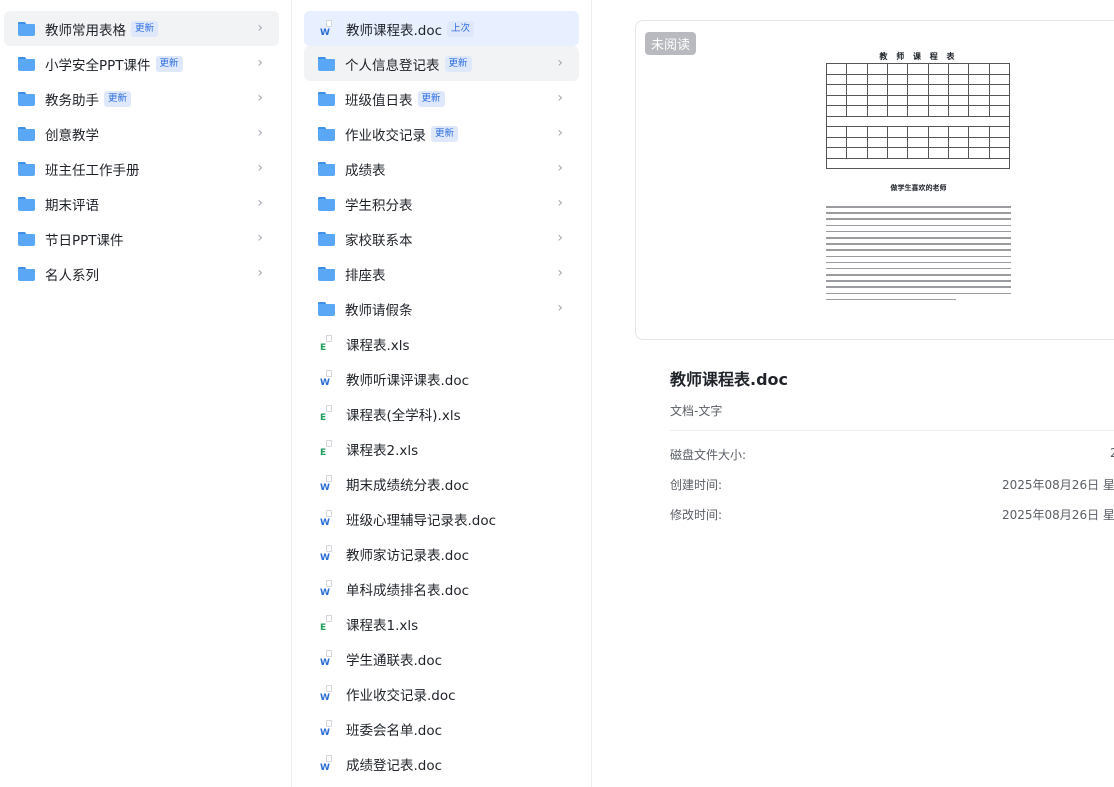 The height and width of the screenshot is (787, 1114). I want to click on folder-item: 小学安全PPT课件 更新 ›, so click(141, 63).